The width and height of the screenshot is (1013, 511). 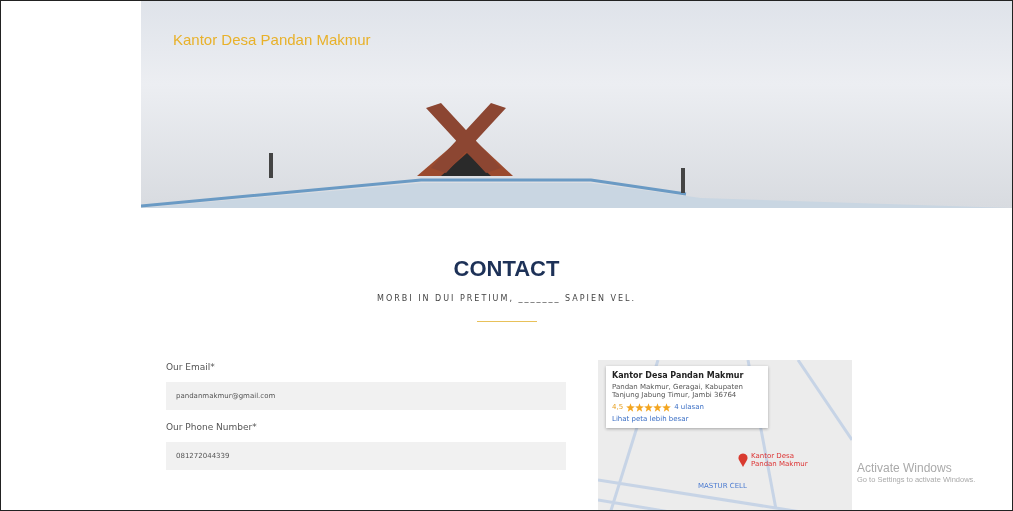 What do you see at coordinates (678, 375) in the screenshot?
I see `card-title: Kantor Desa Pandan Makmur` at bounding box center [678, 375].